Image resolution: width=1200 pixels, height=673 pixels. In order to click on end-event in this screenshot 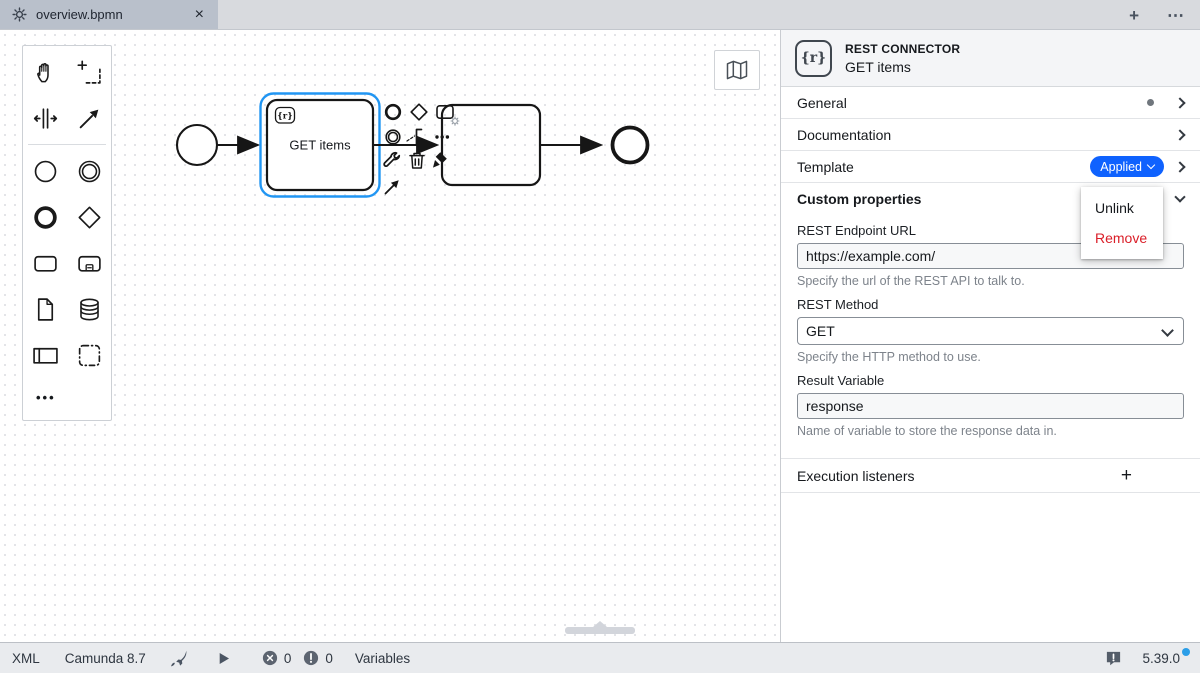, I will do `click(630, 145)`.